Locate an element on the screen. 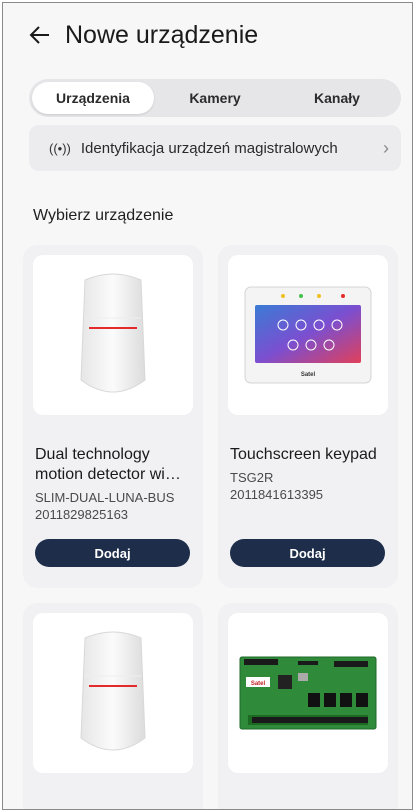 The width and height of the screenshot is (416, 812). bus-identification-label: Identyfikacja urządzeń magistralowych is located at coordinates (209, 148).